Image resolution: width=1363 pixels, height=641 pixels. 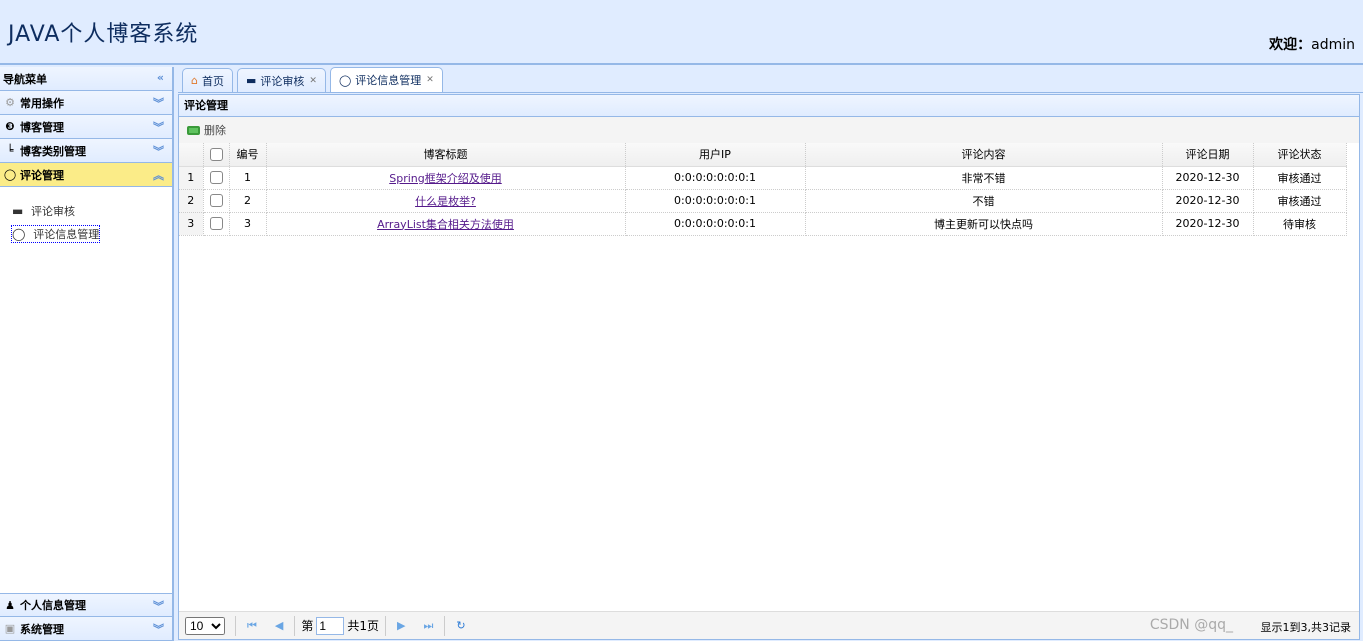 I want to click on nav-group-system: ▣ 系统管理 ︾, so click(x=86, y=629).